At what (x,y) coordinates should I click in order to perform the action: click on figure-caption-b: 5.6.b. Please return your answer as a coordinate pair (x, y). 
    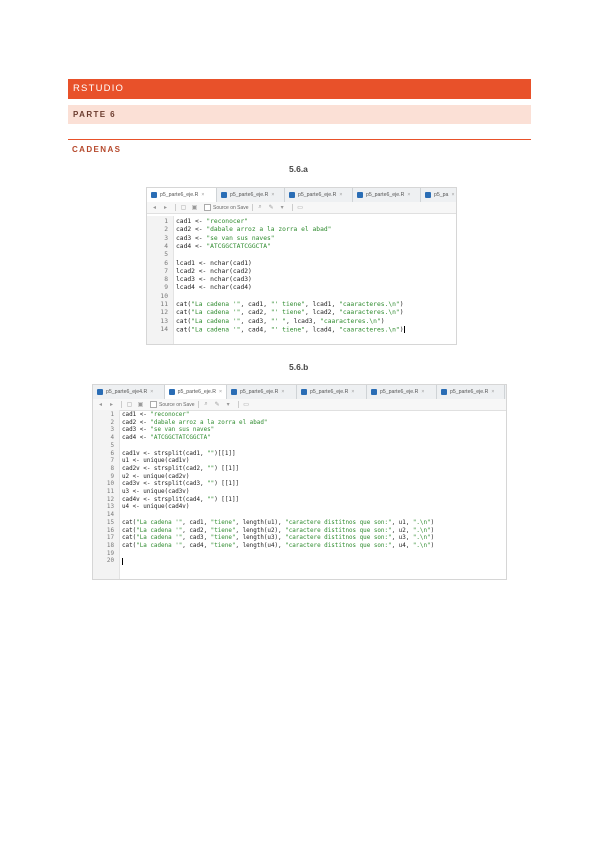
    Looking at the image, I should click on (299, 367).